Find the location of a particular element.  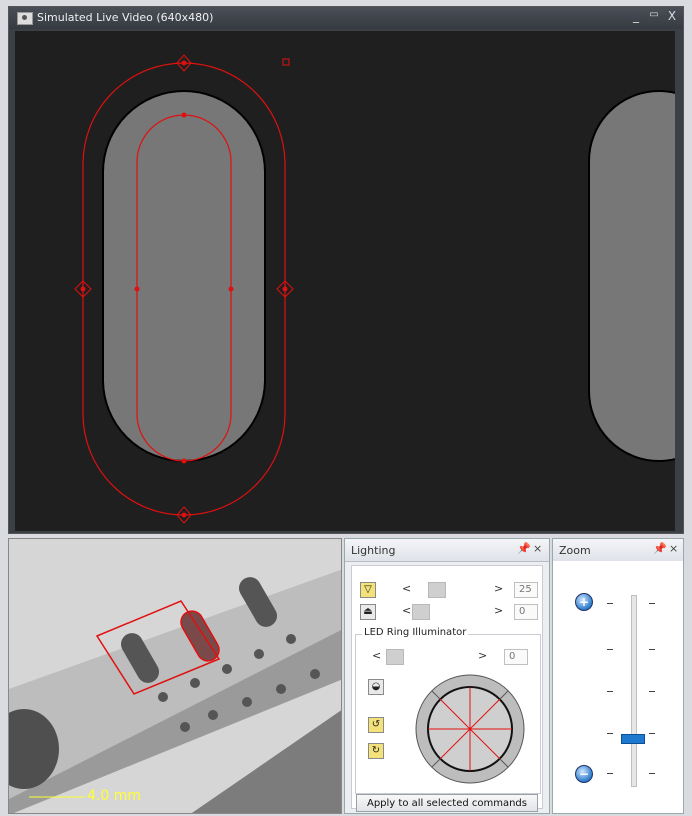

led-ring-illuminator-group: LED Ring Illuminator < > 0 ◒ ↺ ↻ is located at coordinates (448, 710).